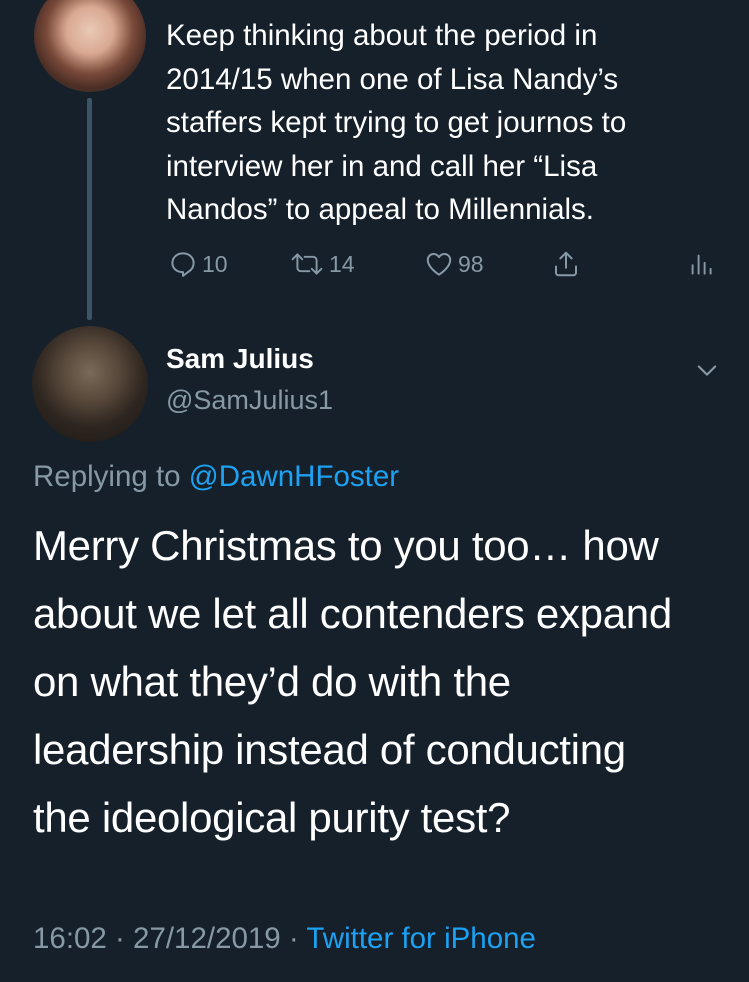 This screenshot has height=982, width=749. What do you see at coordinates (70, 938) in the screenshot?
I see `tweet-time: 16:02` at bounding box center [70, 938].